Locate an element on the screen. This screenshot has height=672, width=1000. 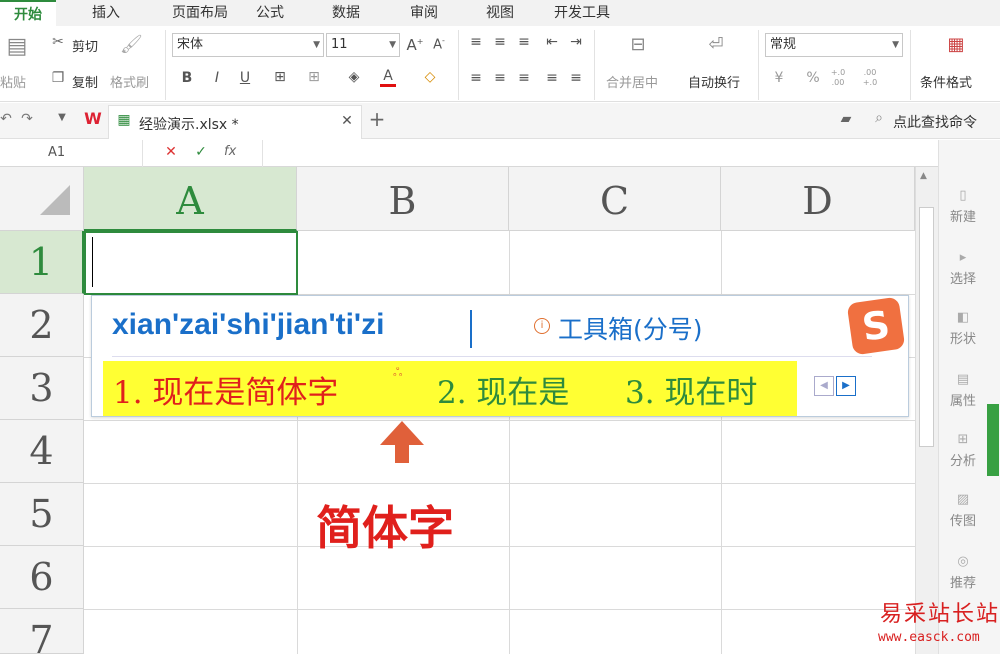
vertical-scrollbar: ▲ is located at coordinates (926, 410).